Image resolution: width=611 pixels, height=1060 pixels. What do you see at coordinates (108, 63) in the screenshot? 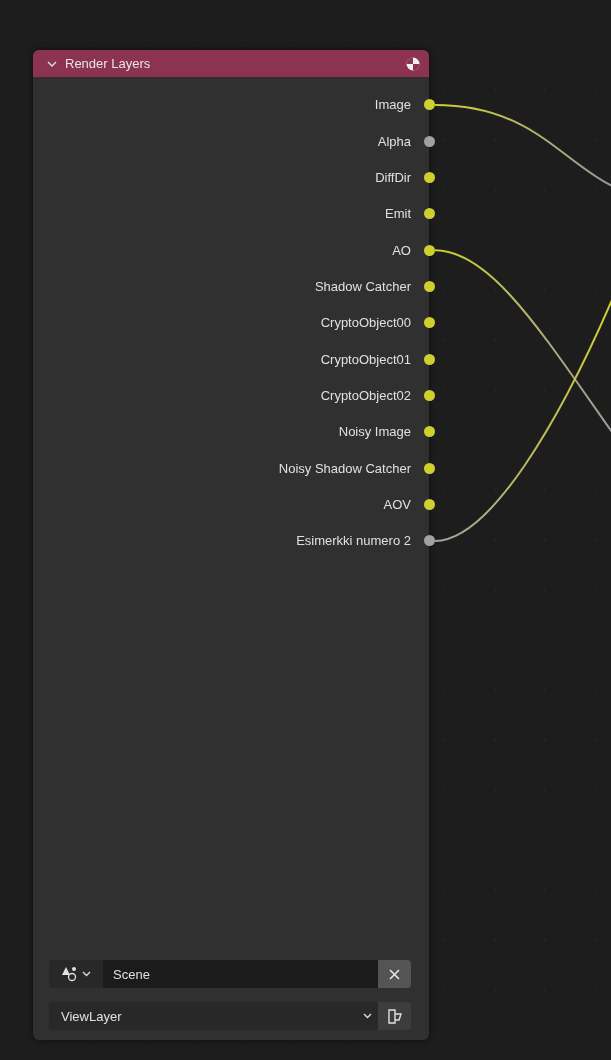
I see `node-title: Render Layers` at bounding box center [108, 63].